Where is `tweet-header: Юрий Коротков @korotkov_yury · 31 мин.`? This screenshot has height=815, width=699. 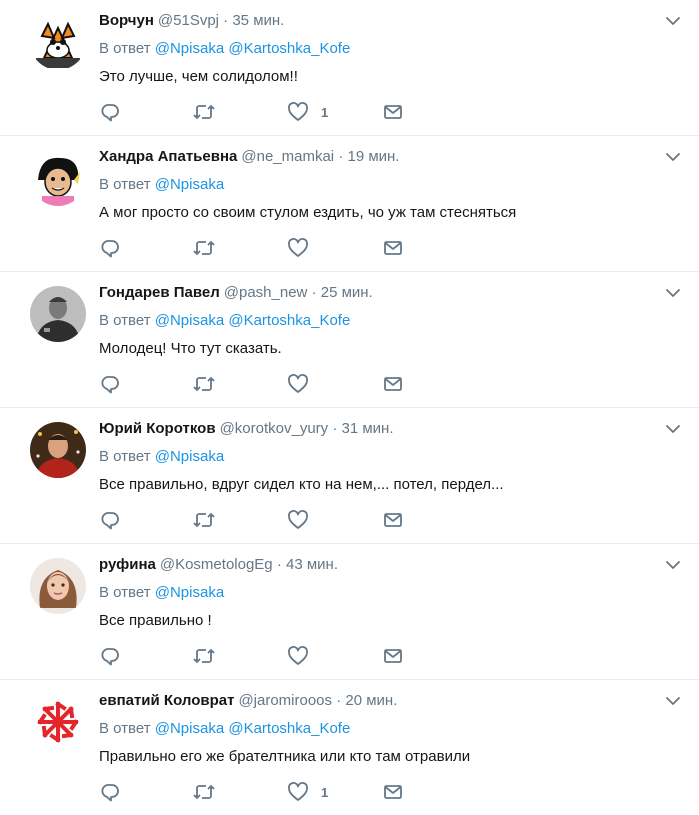
tweet-header: Юрий Коротков @korotkov_yury · 31 мин. is located at coordinates (246, 429).